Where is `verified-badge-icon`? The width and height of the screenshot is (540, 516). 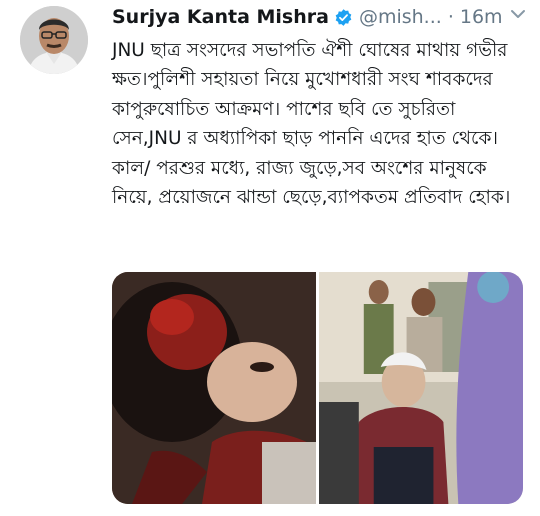
verified-badge-icon is located at coordinates (343, 17).